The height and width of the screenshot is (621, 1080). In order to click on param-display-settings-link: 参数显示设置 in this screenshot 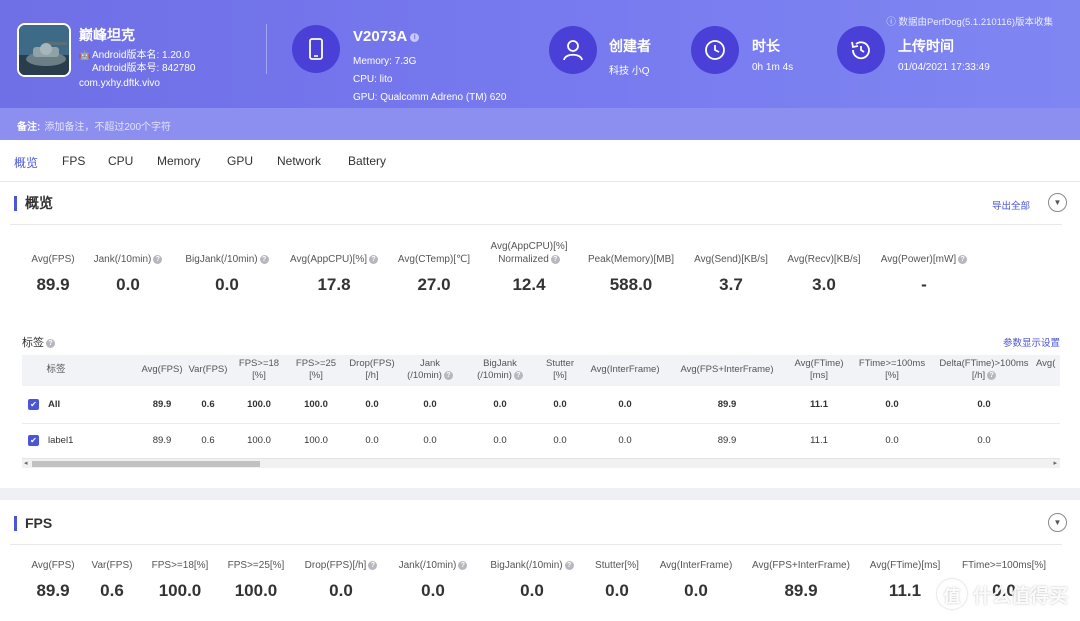, I will do `click(1031, 342)`.